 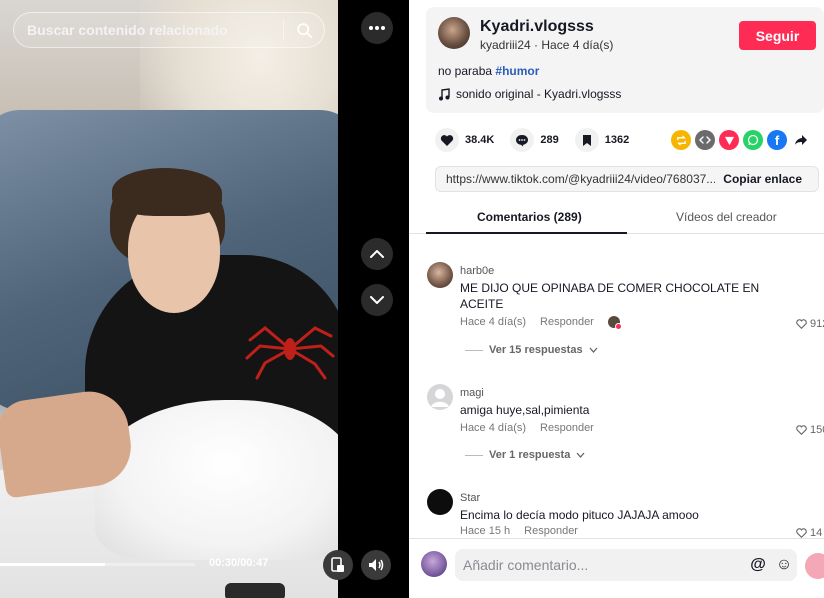 What do you see at coordinates (729, 140) in the screenshot?
I see `send-icon` at bounding box center [729, 140].